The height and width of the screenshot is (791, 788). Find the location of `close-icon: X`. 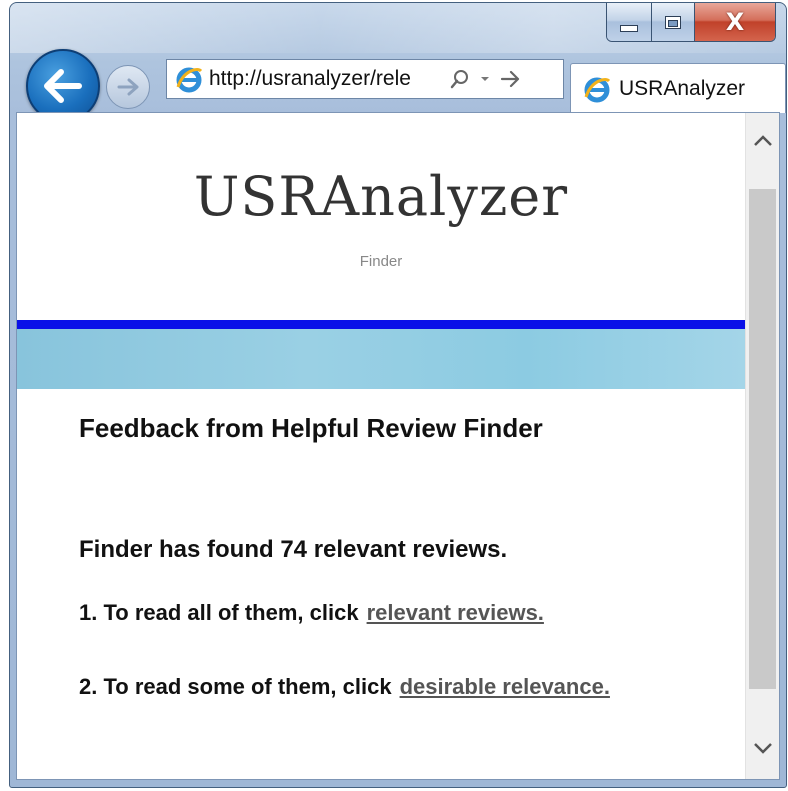

close-icon: X is located at coordinates (735, 22).